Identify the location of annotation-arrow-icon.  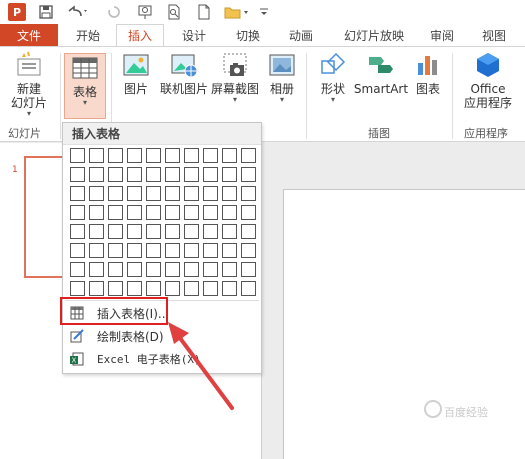
(201, 366).